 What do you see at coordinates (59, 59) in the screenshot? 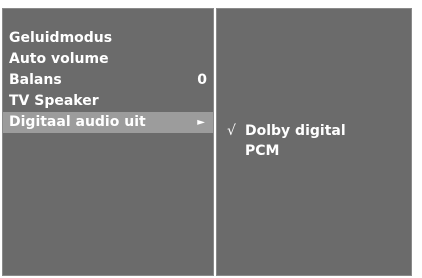
I see `menu-item-label: Auto volume` at bounding box center [59, 59].